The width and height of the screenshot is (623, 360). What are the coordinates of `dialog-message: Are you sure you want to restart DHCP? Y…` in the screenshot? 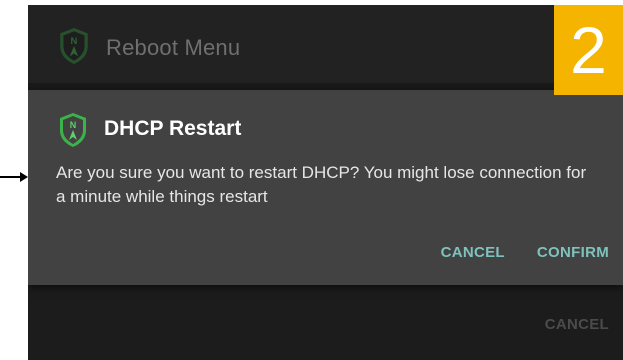 It's located at (321, 184).